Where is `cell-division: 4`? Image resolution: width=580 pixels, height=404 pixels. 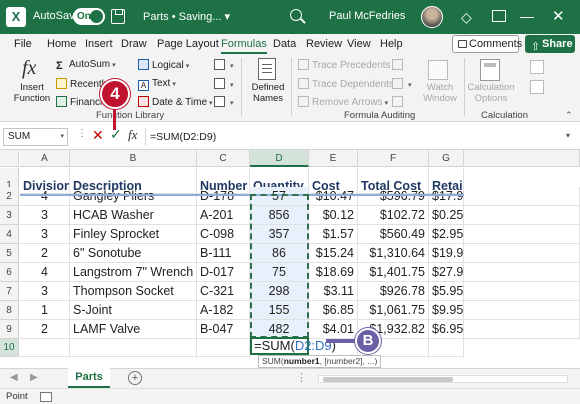
cell-division: 4 is located at coordinates (45, 272).